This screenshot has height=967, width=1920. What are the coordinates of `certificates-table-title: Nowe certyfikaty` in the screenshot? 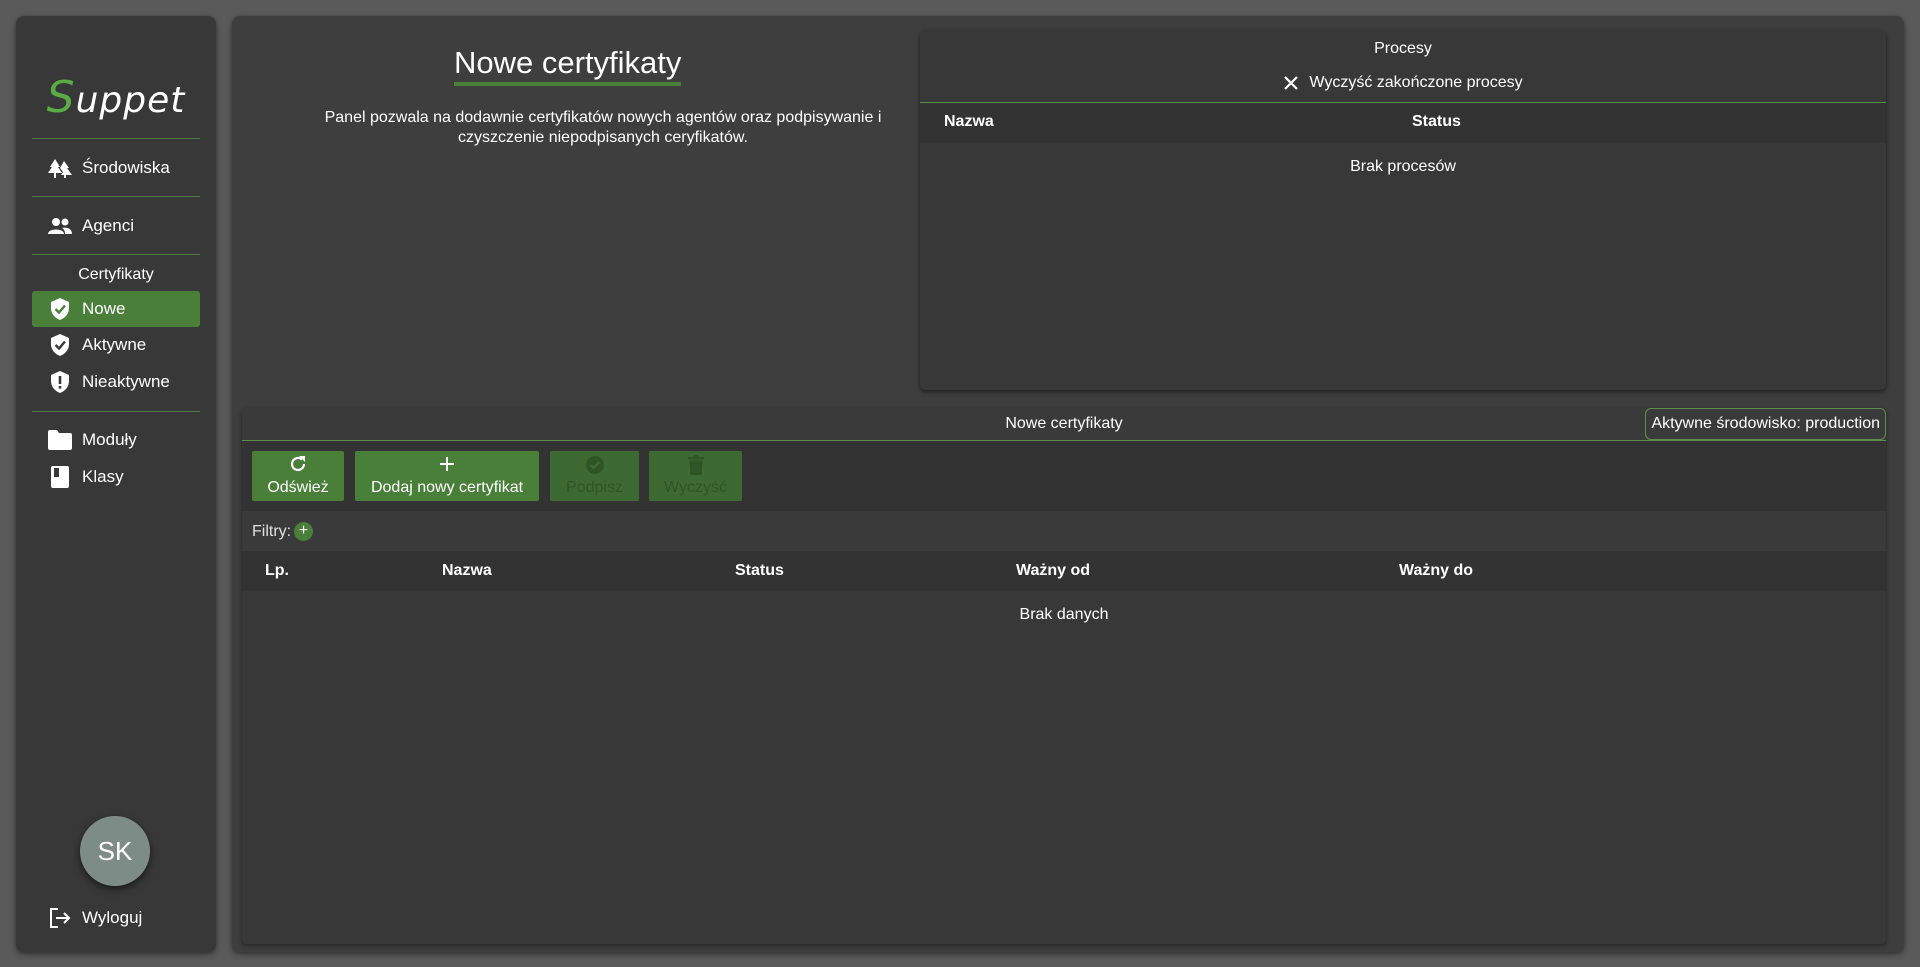 It's located at (1064, 424).